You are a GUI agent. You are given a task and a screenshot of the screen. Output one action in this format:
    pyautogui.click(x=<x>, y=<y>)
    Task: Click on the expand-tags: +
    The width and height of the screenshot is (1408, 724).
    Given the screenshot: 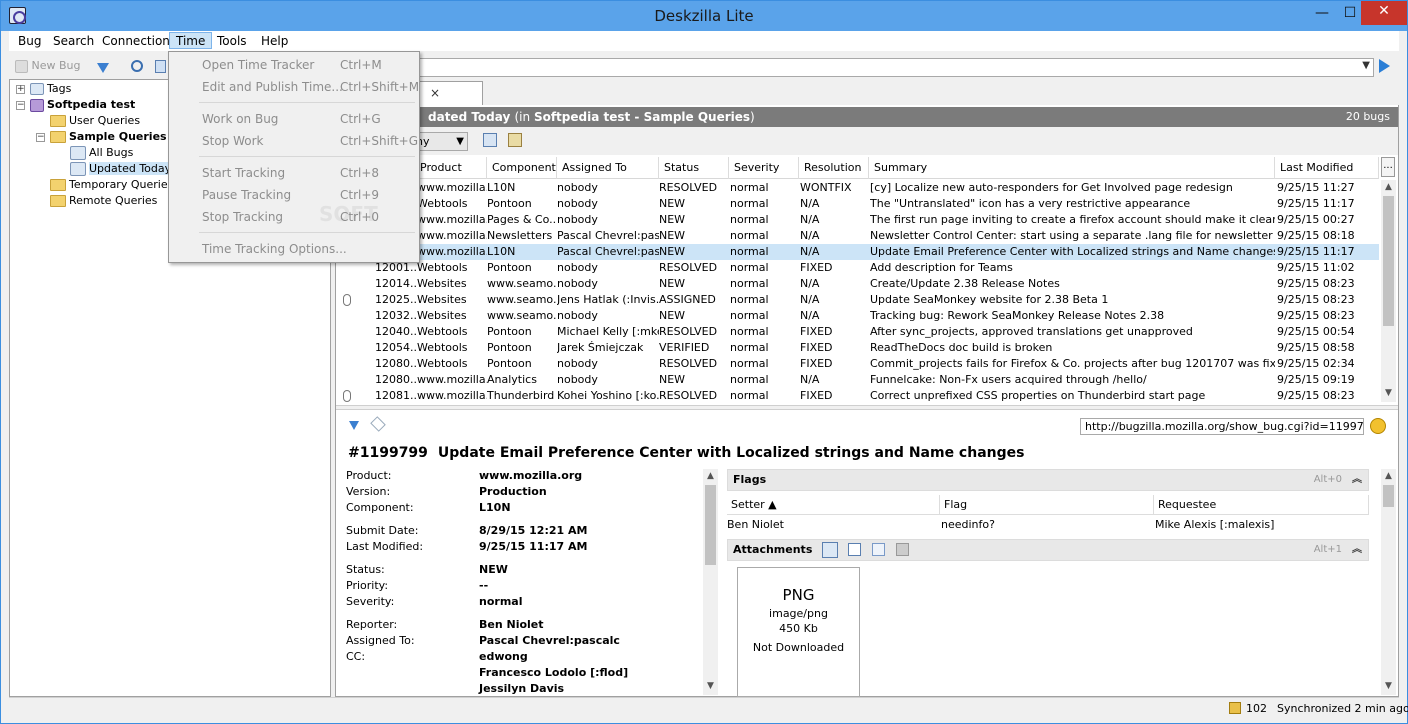 What is the action you would take?
    pyautogui.click(x=20, y=89)
    